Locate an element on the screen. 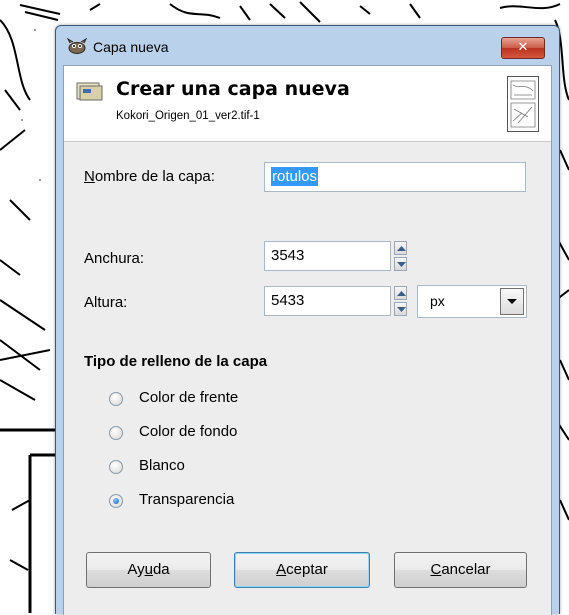 This screenshot has width=569, height=615. height-input: 5433 is located at coordinates (327, 301).